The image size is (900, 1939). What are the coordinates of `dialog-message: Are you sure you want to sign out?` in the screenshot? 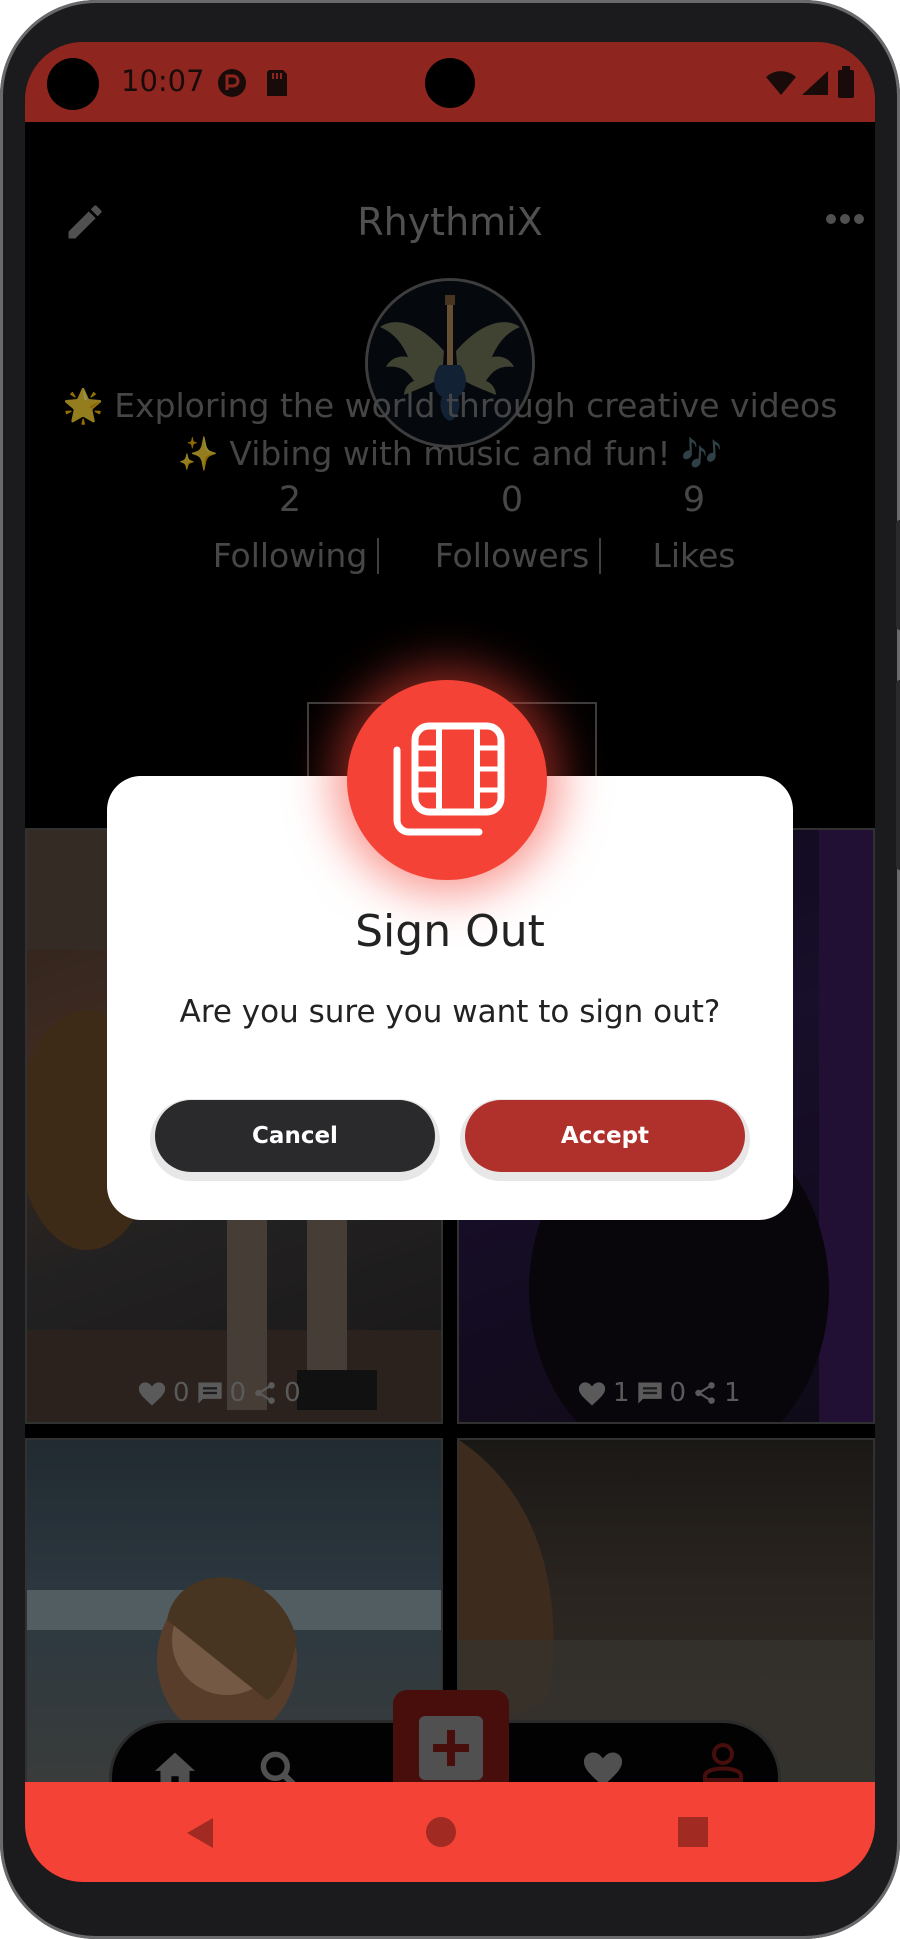 It's located at (450, 1012).